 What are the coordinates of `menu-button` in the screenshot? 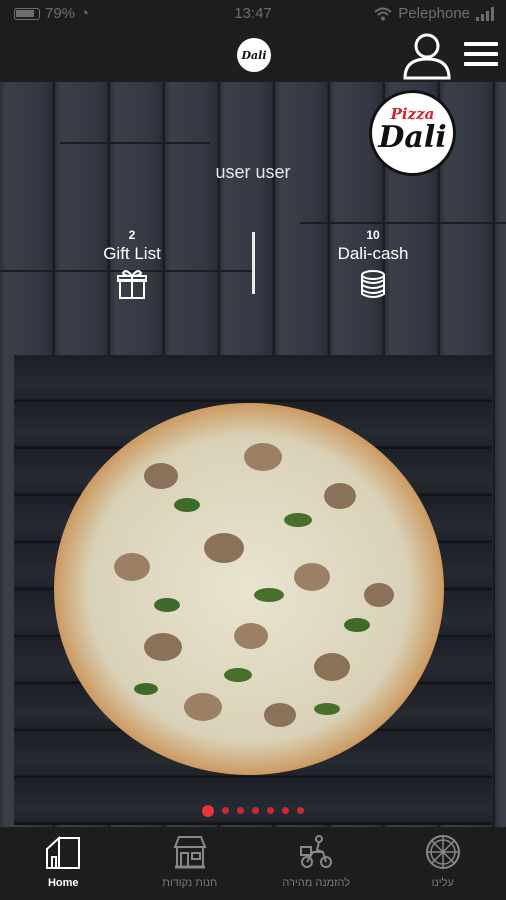 It's located at (481, 56).